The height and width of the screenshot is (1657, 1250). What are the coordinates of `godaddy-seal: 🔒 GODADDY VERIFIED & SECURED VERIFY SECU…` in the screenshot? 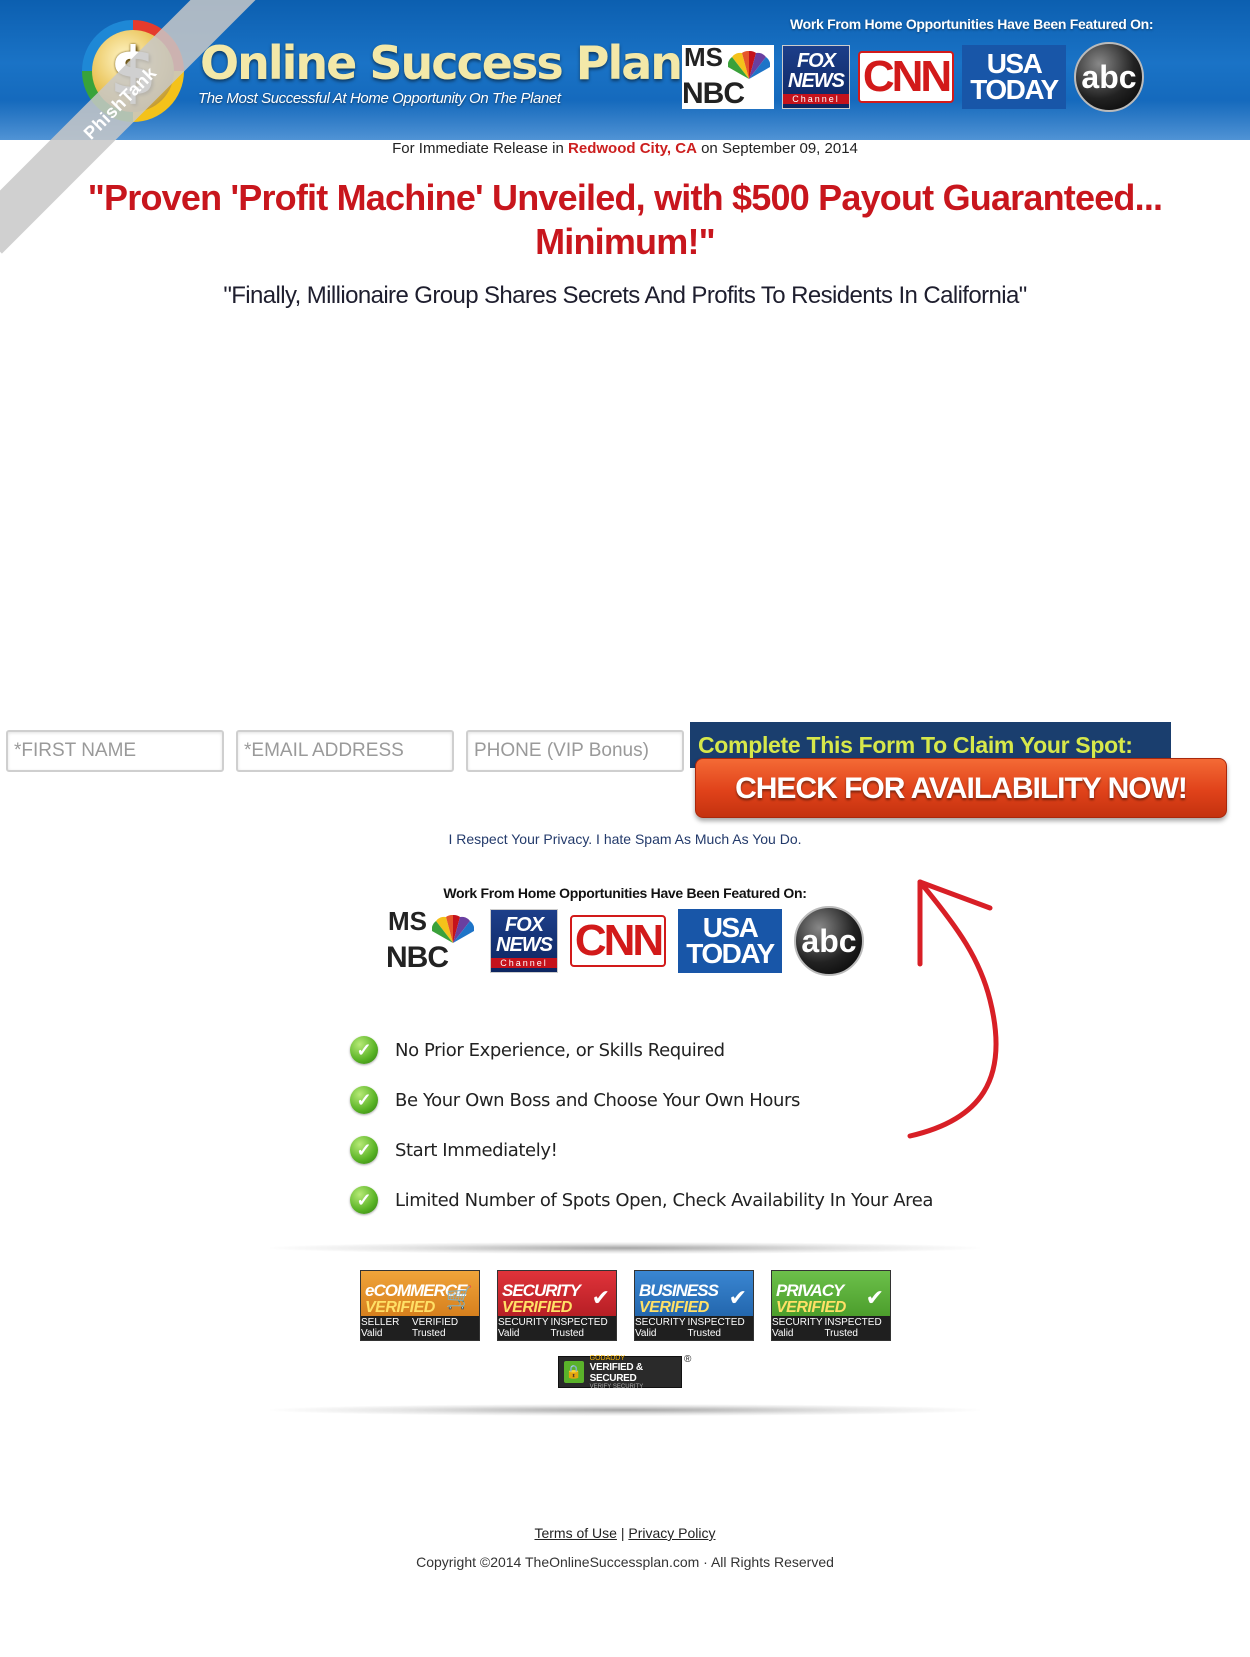 It's located at (620, 1372).